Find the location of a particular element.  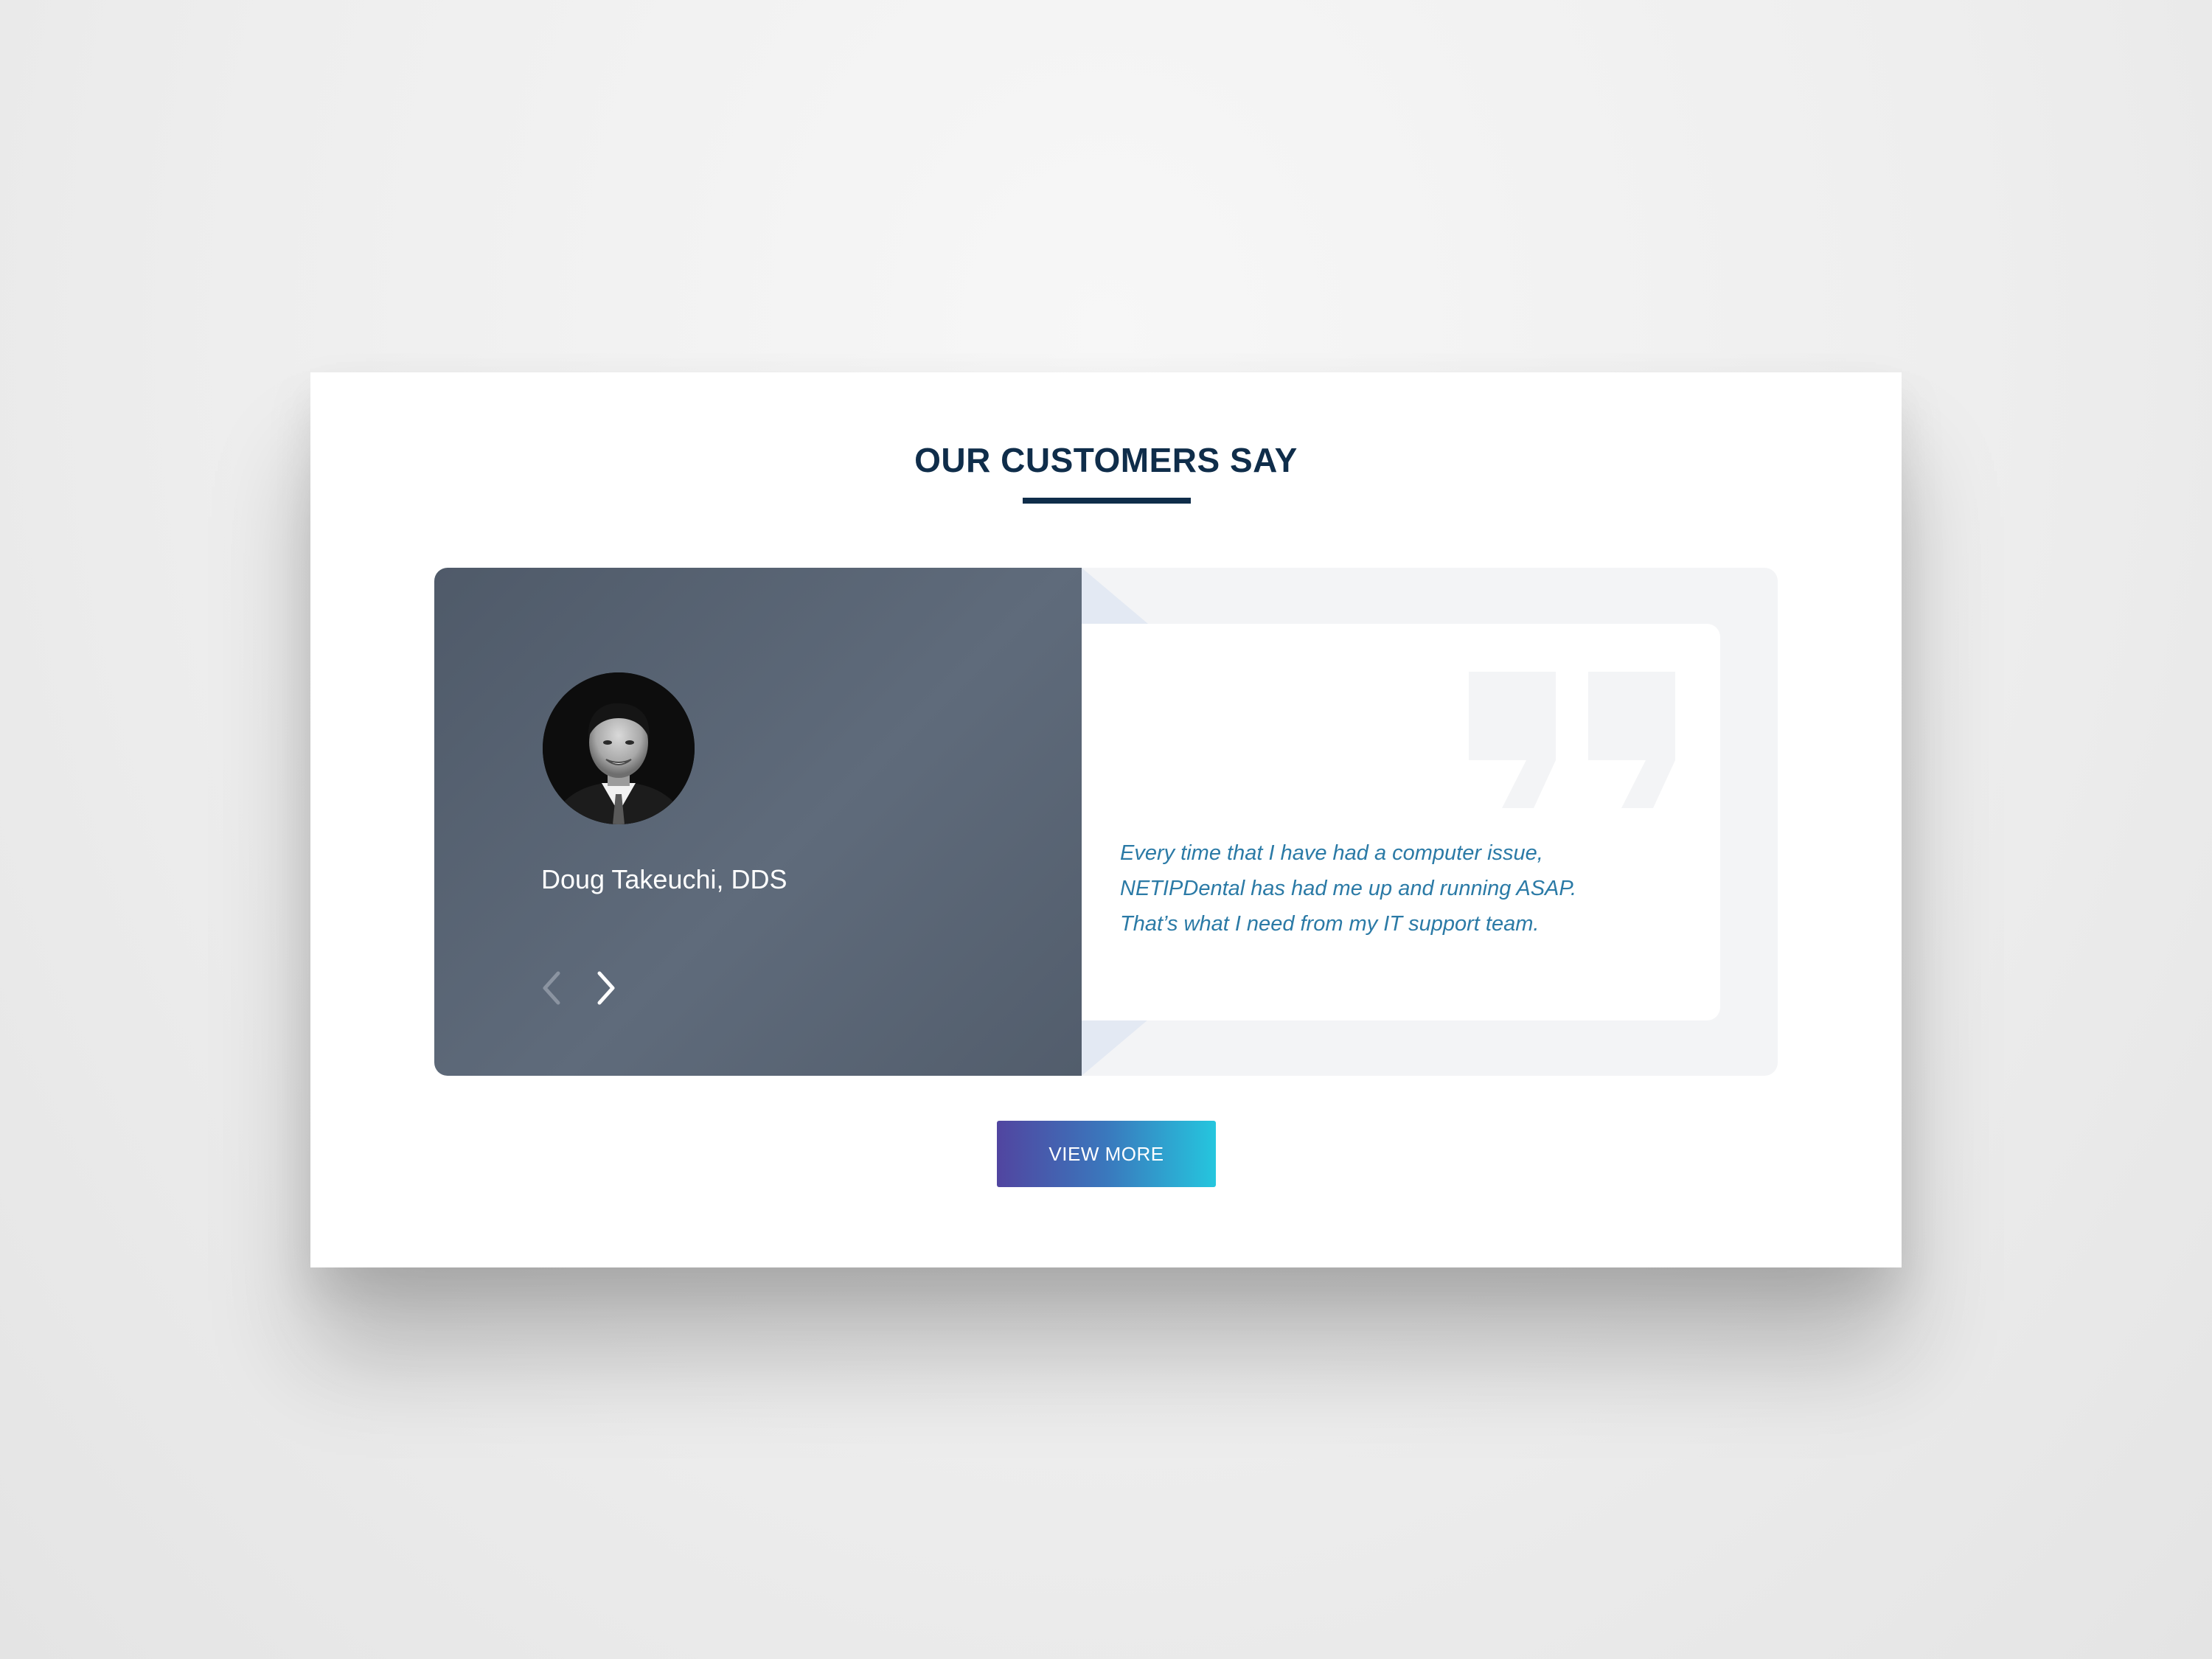

chevron-left-icon is located at coordinates (551, 988).